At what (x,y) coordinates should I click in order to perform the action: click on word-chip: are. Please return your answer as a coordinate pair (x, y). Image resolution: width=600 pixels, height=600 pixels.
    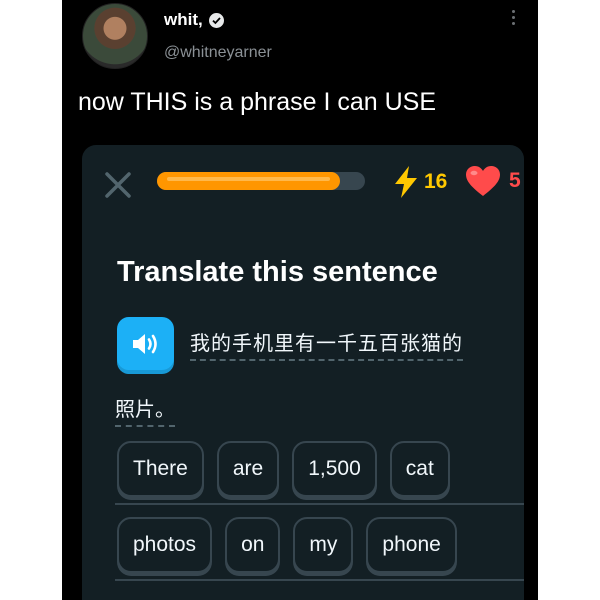
    Looking at the image, I should click on (248, 469).